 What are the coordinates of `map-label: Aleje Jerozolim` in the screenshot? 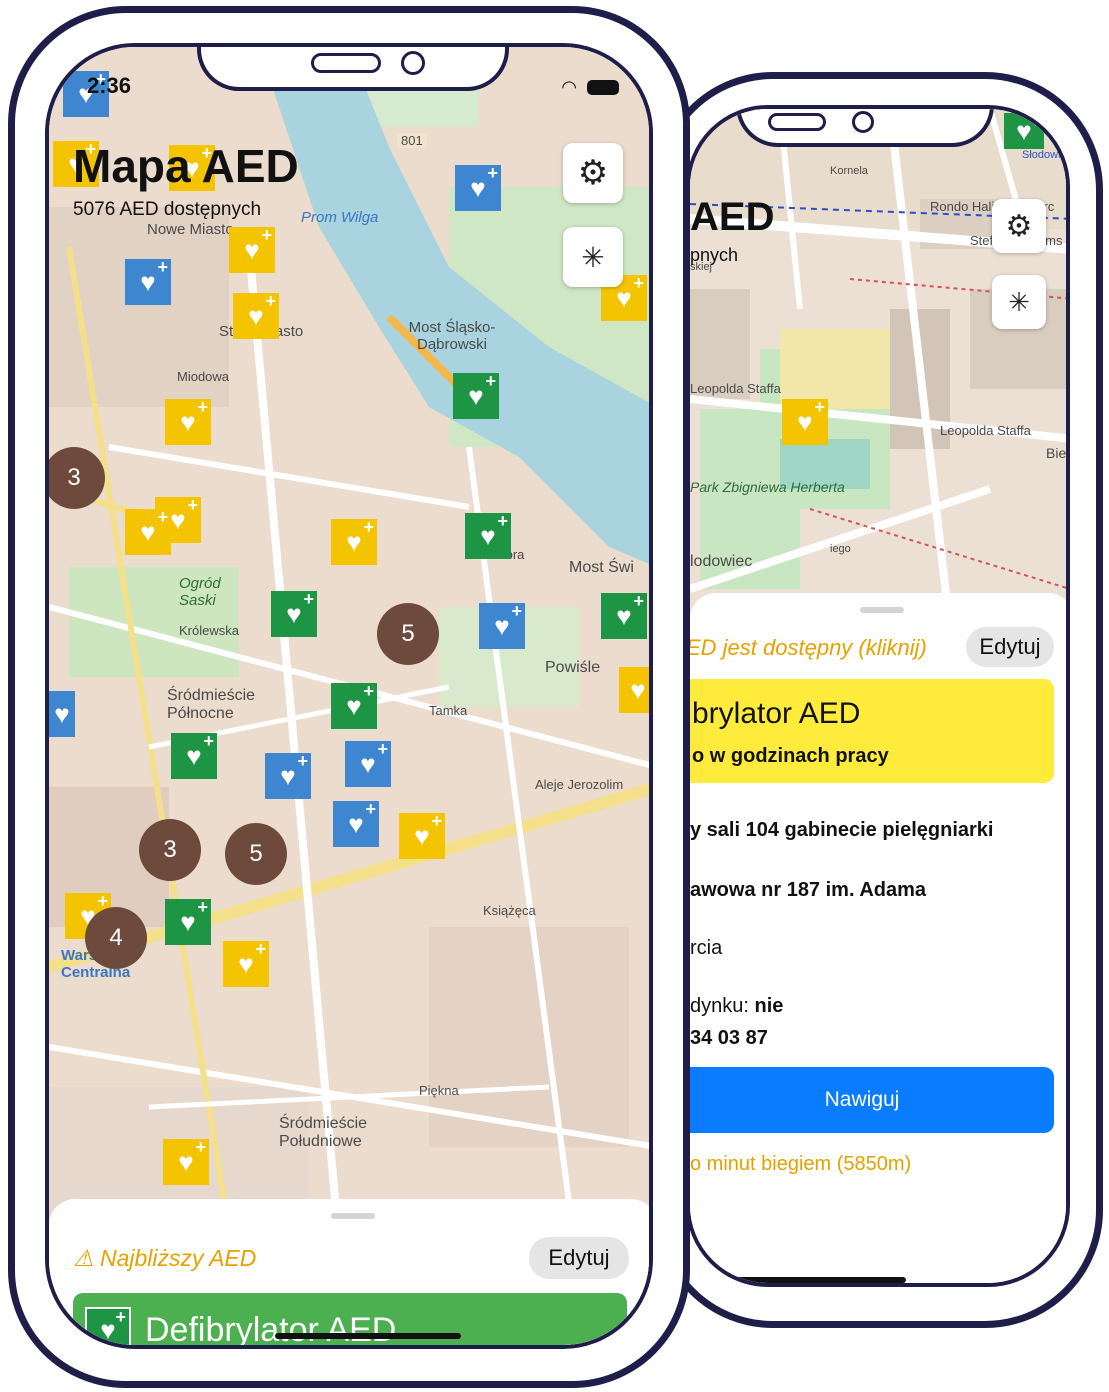 It's located at (579, 784).